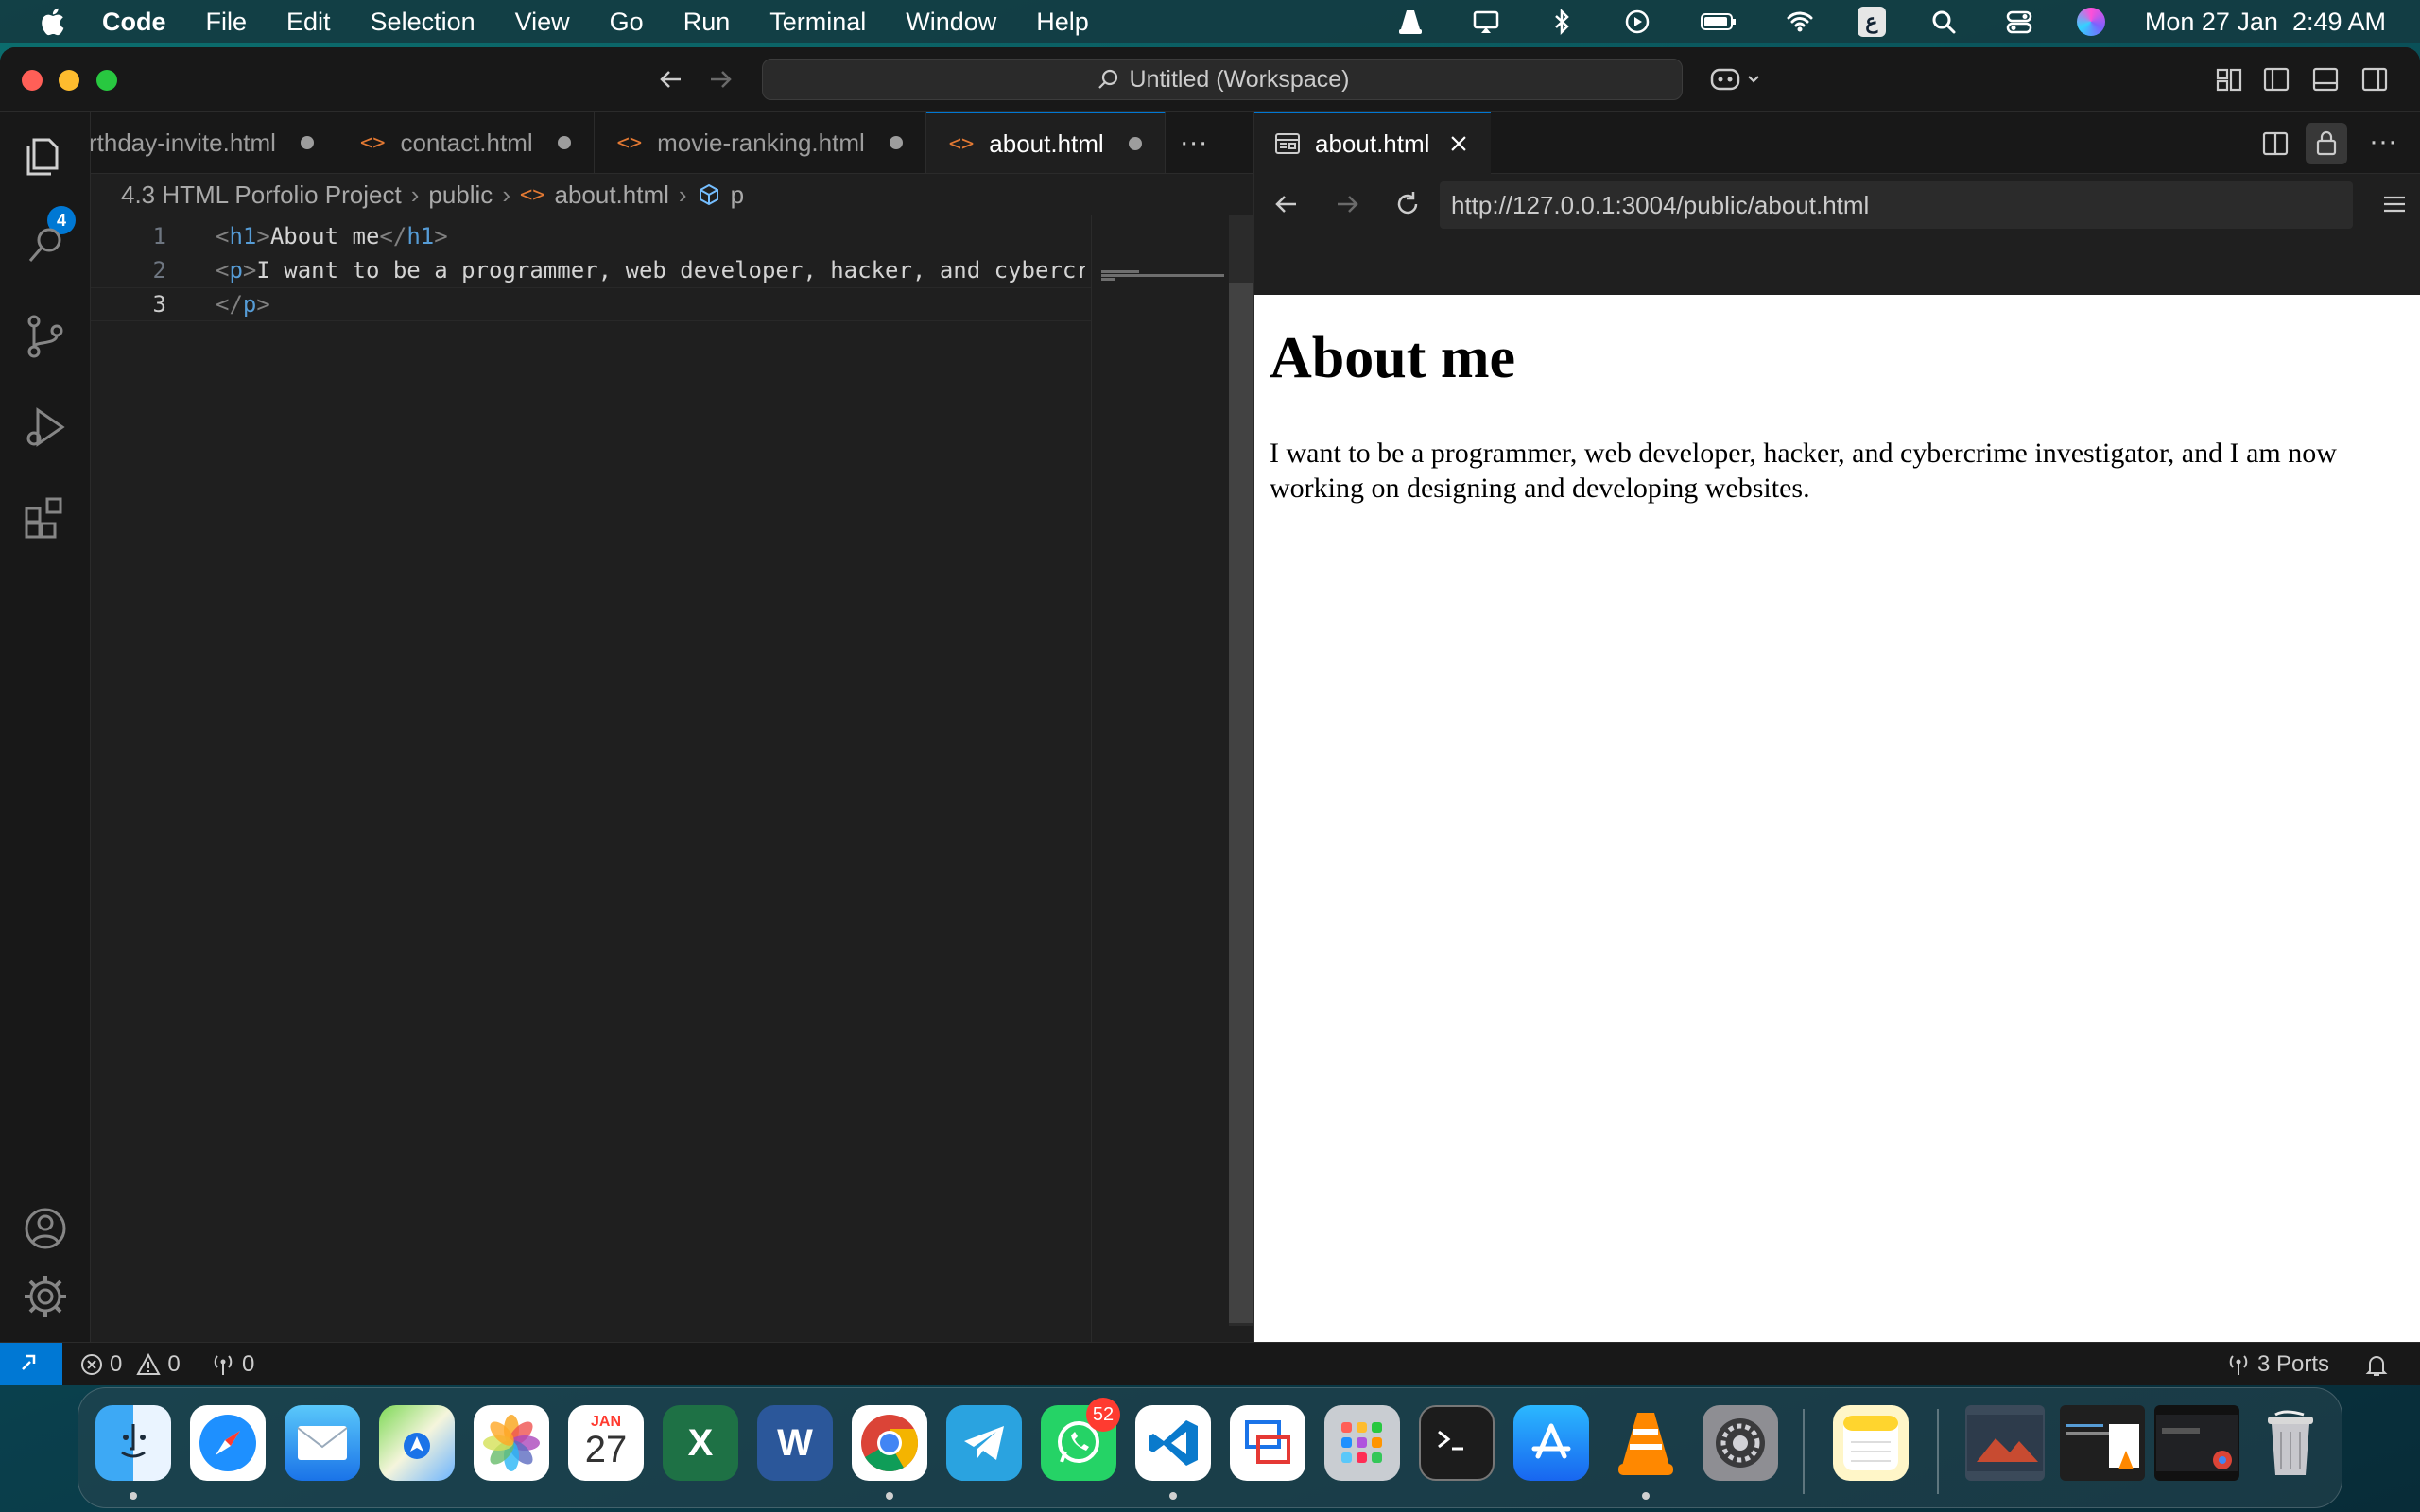  I want to click on reload-icon, so click(1408, 204).